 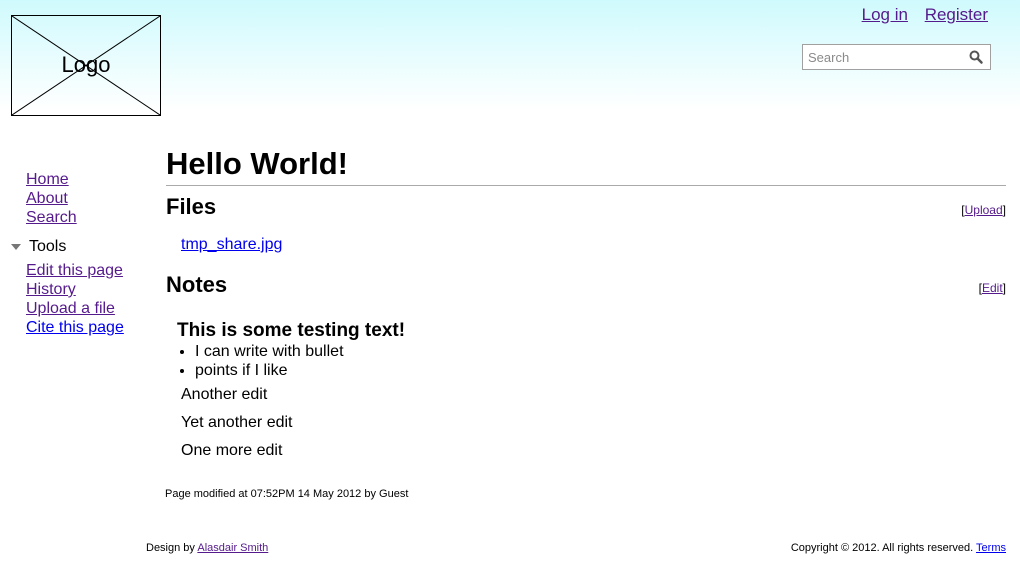 What do you see at coordinates (231, 245) in the screenshot?
I see `file-link: tmp_share.jpg` at bounding box center [231, 245].